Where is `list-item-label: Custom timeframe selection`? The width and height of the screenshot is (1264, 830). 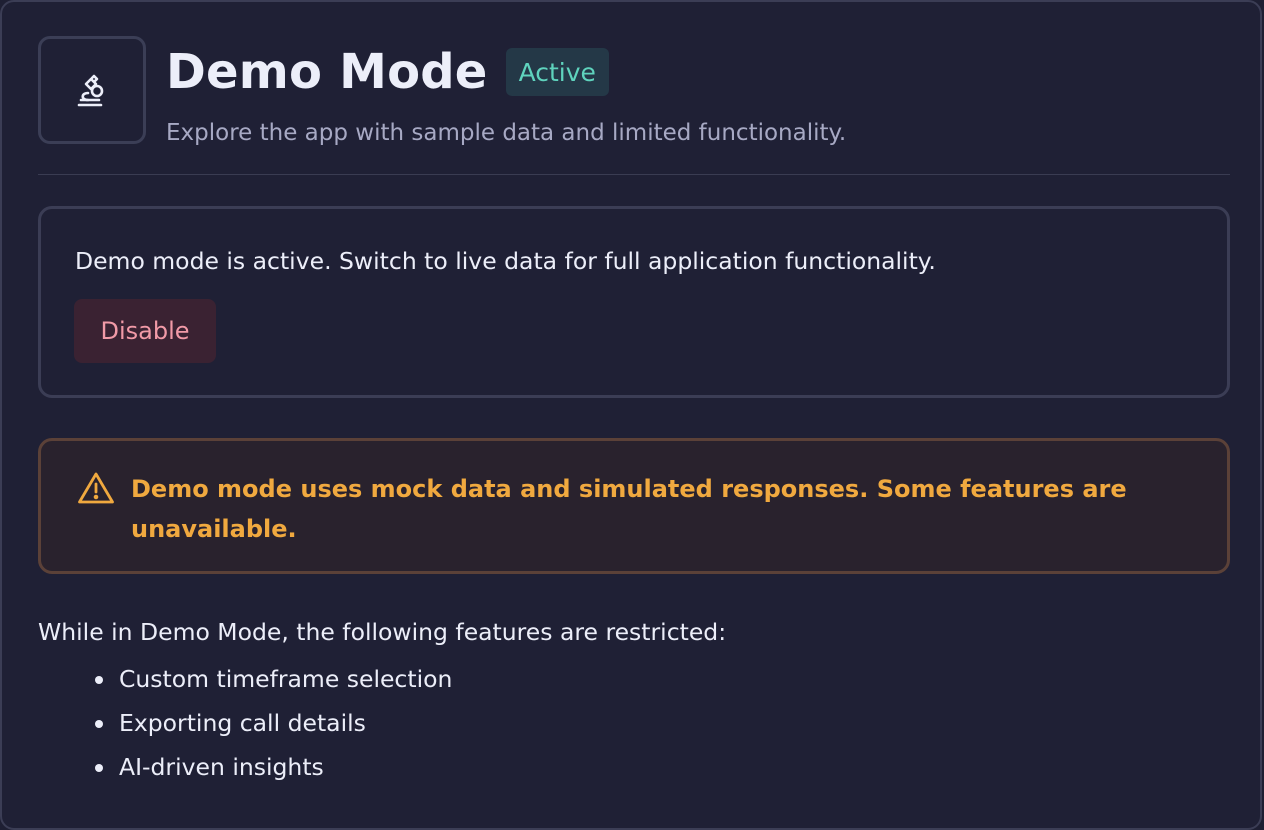
list-item-label: Custom timeframe selection is located at coordinates (286, 679).